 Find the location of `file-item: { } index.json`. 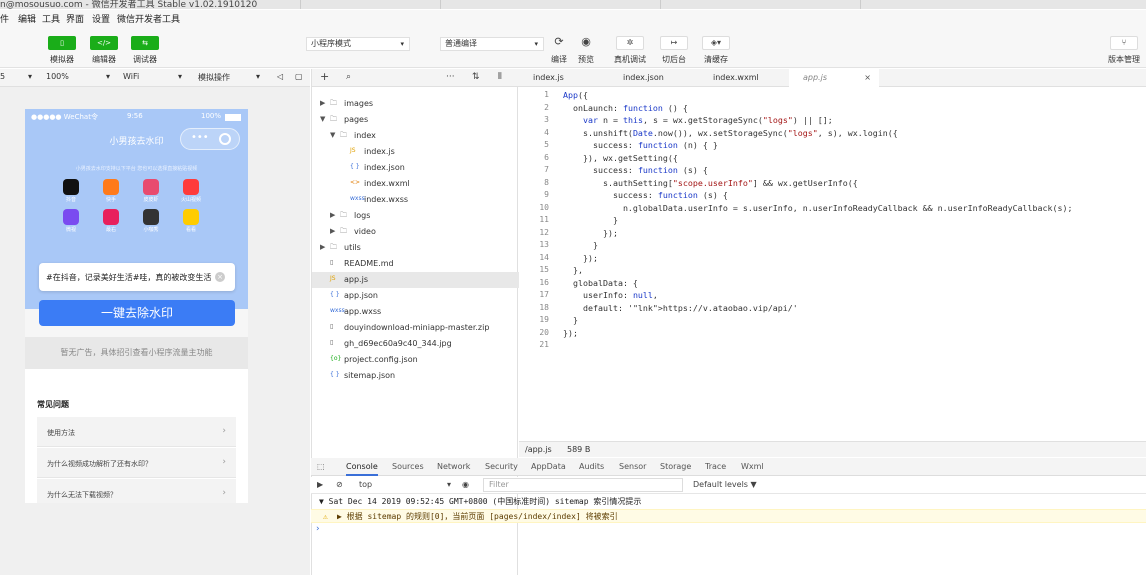

file-item: { } index.json is located at coordinates (415, 168).